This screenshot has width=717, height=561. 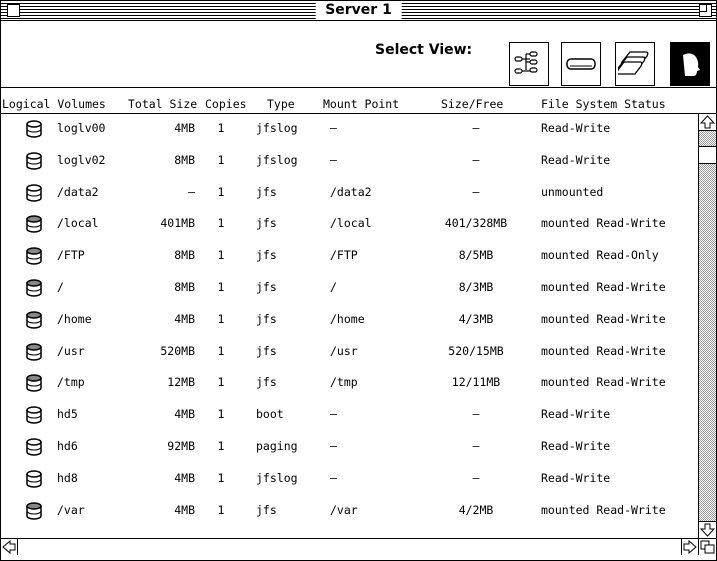 I want to click on column-logical-volumes: Logical Volumes, so click(x=54, y=104).